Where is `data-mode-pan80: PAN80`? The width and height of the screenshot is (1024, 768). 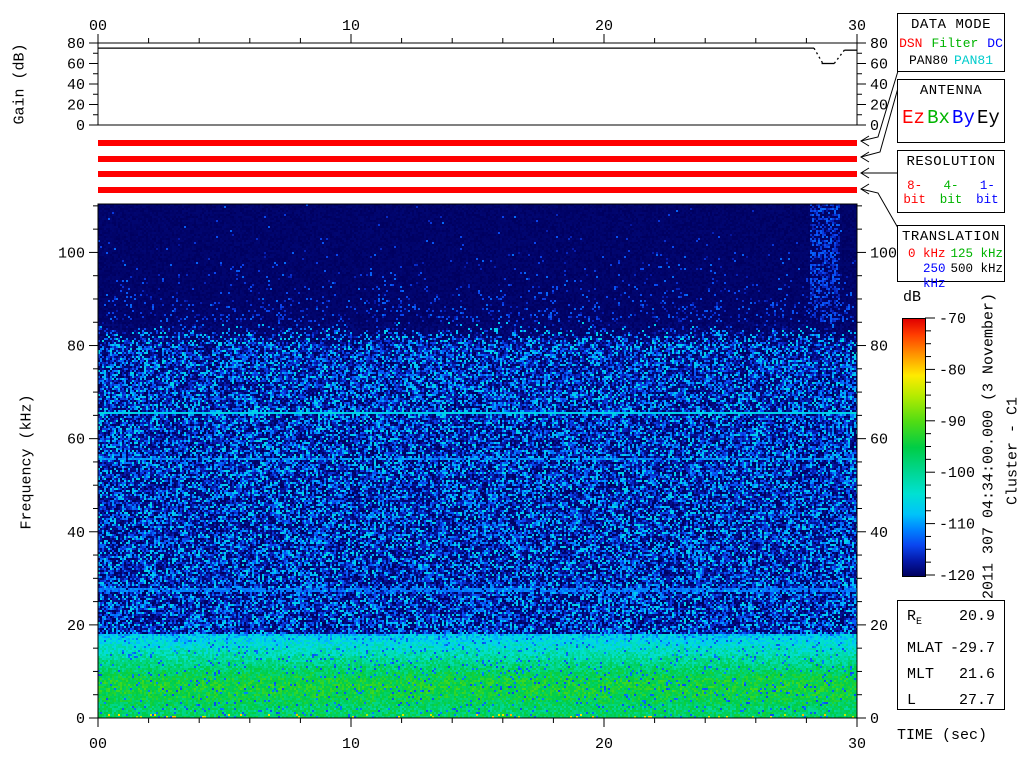
data-mode-pan80: PAN80 is located at coordinates (929, 60).